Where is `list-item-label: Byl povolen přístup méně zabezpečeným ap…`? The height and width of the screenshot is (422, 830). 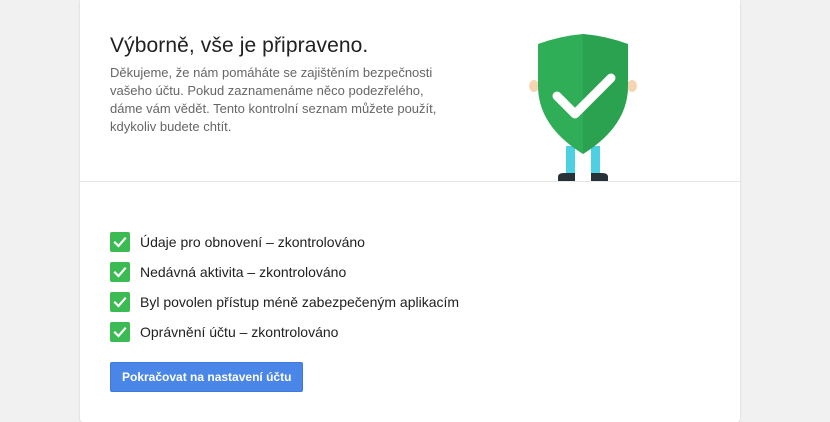
list-item-label: Byl povolen přístup méně zabezpečeným ap… is located at coordinates (300, 302).